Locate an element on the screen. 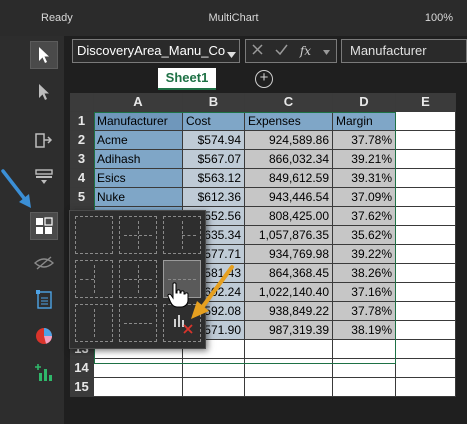 This screenshot has height=424, width=467. select-all-corner is located at coordinates (82, 102).